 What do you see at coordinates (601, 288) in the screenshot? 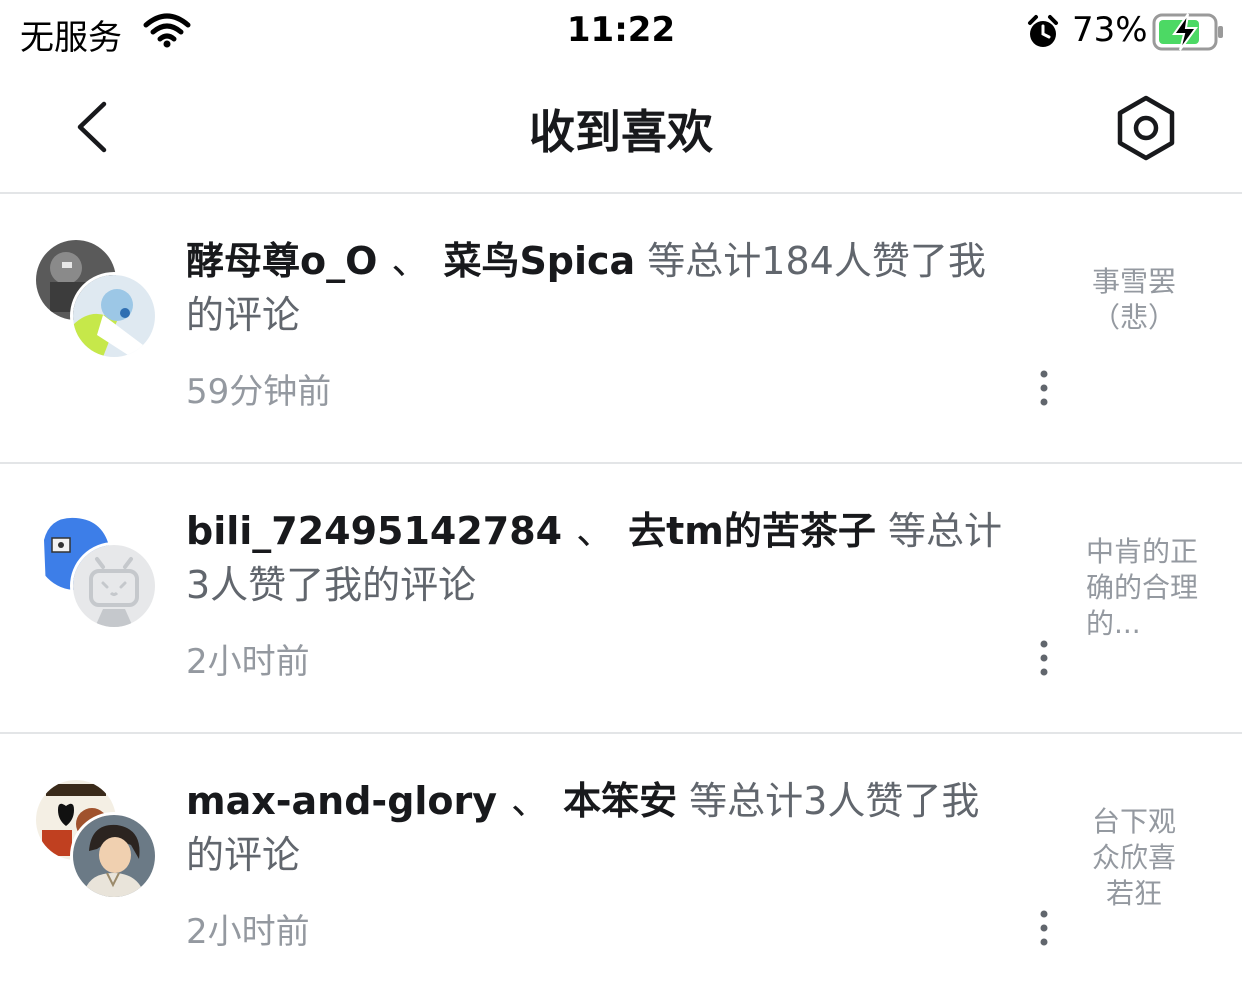
I see `notification-text: 酵母尊o_O、菜鸟Spica 等总计184人赞了我的评论` at bounding box center [601, 288].